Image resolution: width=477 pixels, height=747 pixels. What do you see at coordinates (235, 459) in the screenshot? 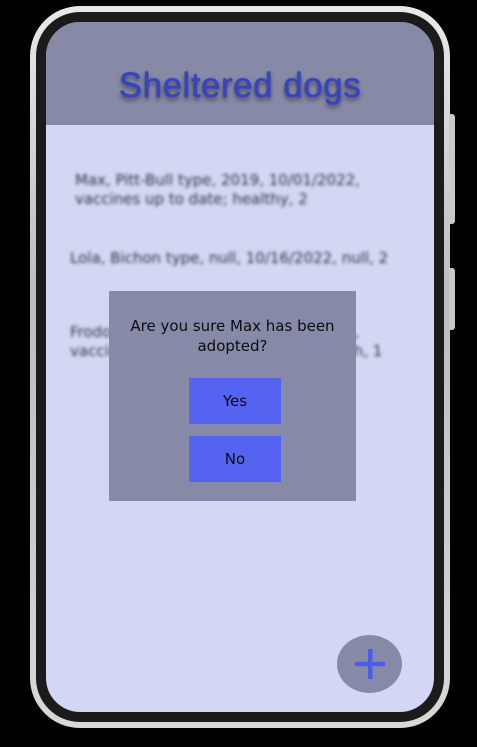
I see `no-button: No` at bounding box center [235, 459].